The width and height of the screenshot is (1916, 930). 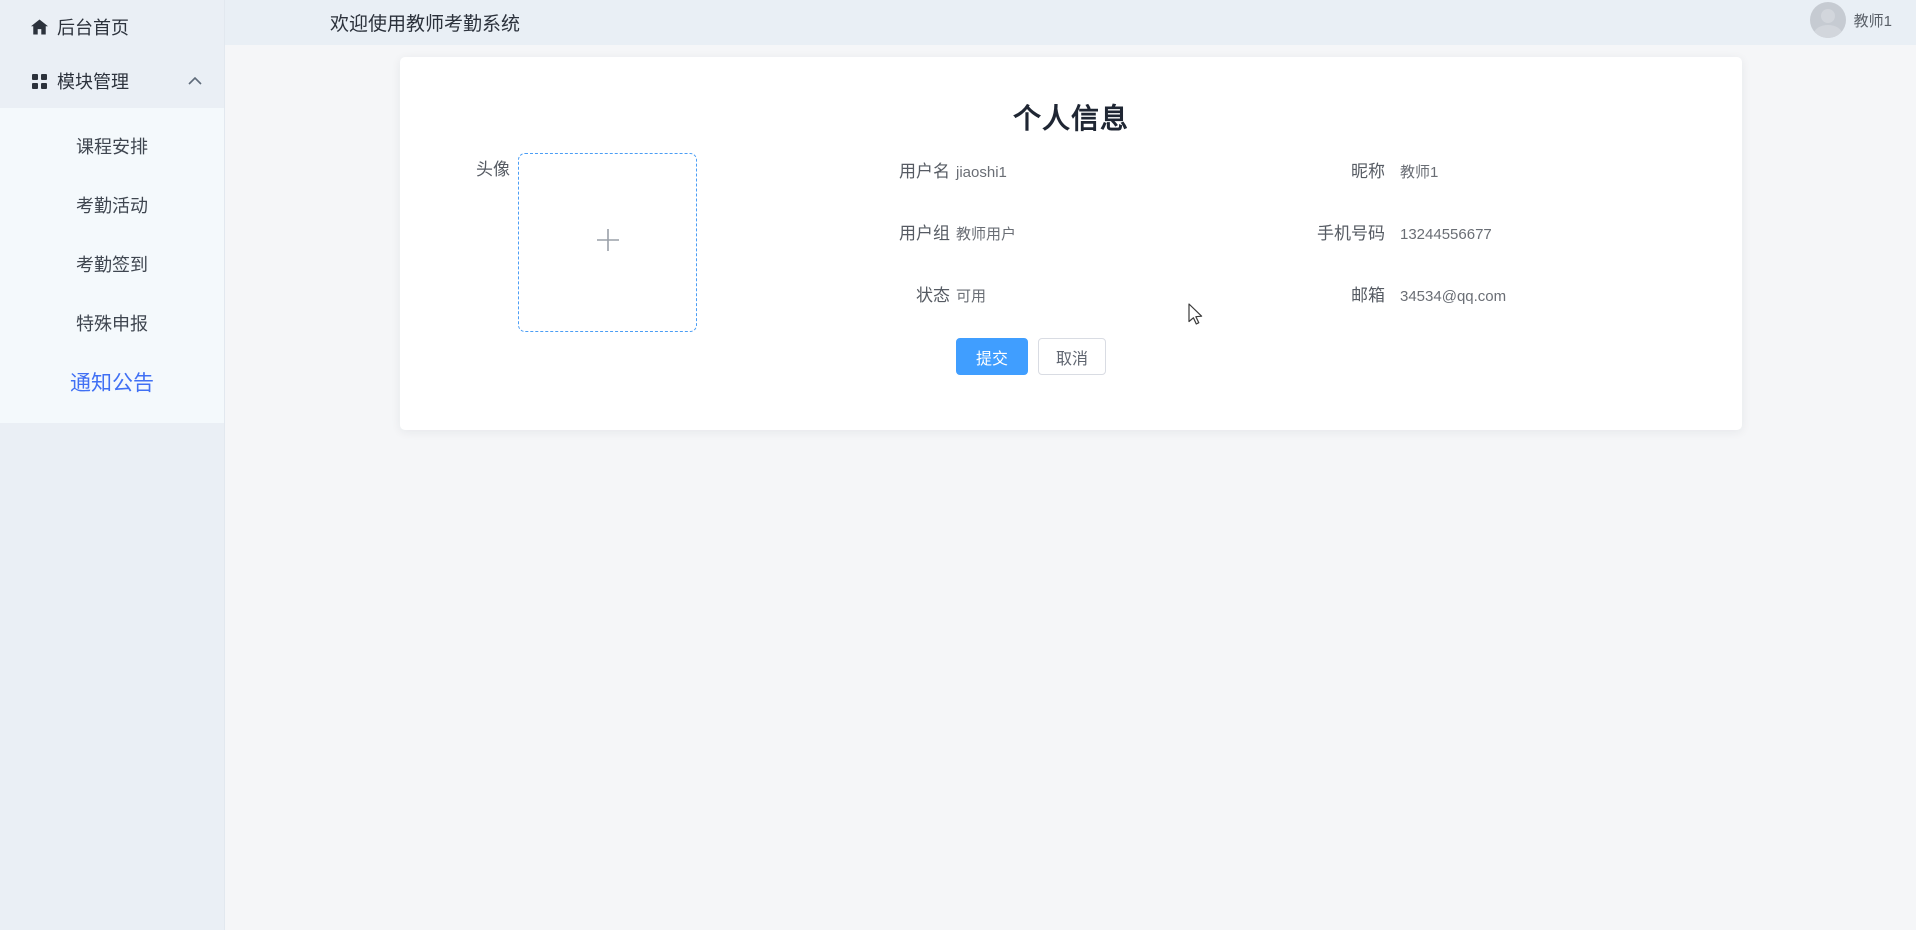 What do you see at coordinates (933, 295) in the screenshot?
I see `status-label: 状态` at bounding box center [933, 295].